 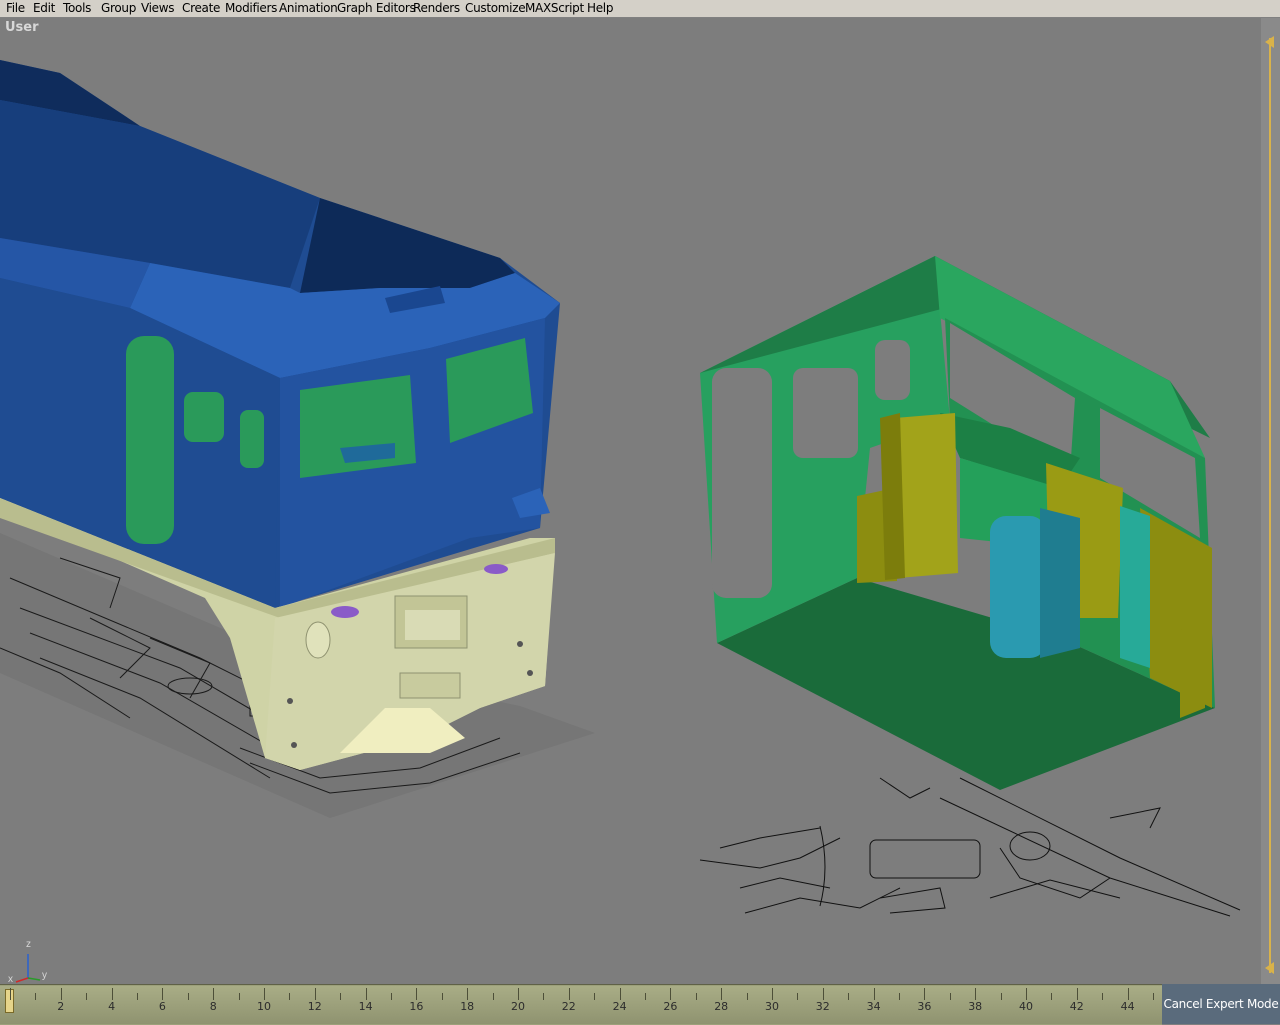 I want to click on timeline-tick-label: 40, so click(x=1026, y=1006).